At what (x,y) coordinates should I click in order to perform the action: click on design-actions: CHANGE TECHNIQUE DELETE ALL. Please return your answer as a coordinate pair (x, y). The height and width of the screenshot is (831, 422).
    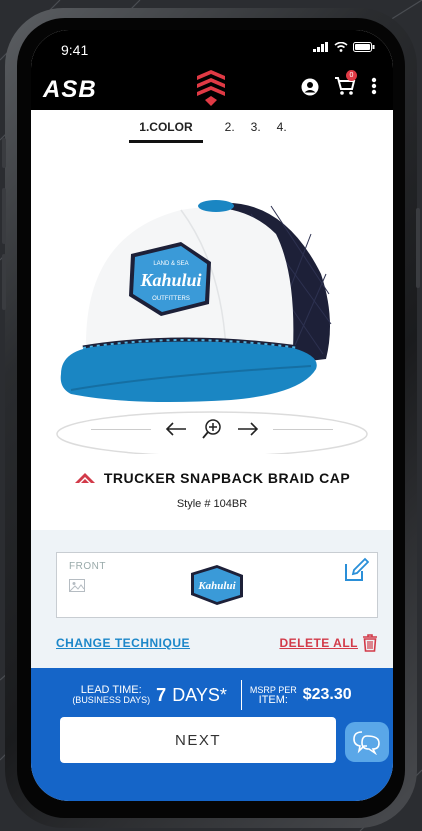
    Looking at the image, I should click on (217, 643).